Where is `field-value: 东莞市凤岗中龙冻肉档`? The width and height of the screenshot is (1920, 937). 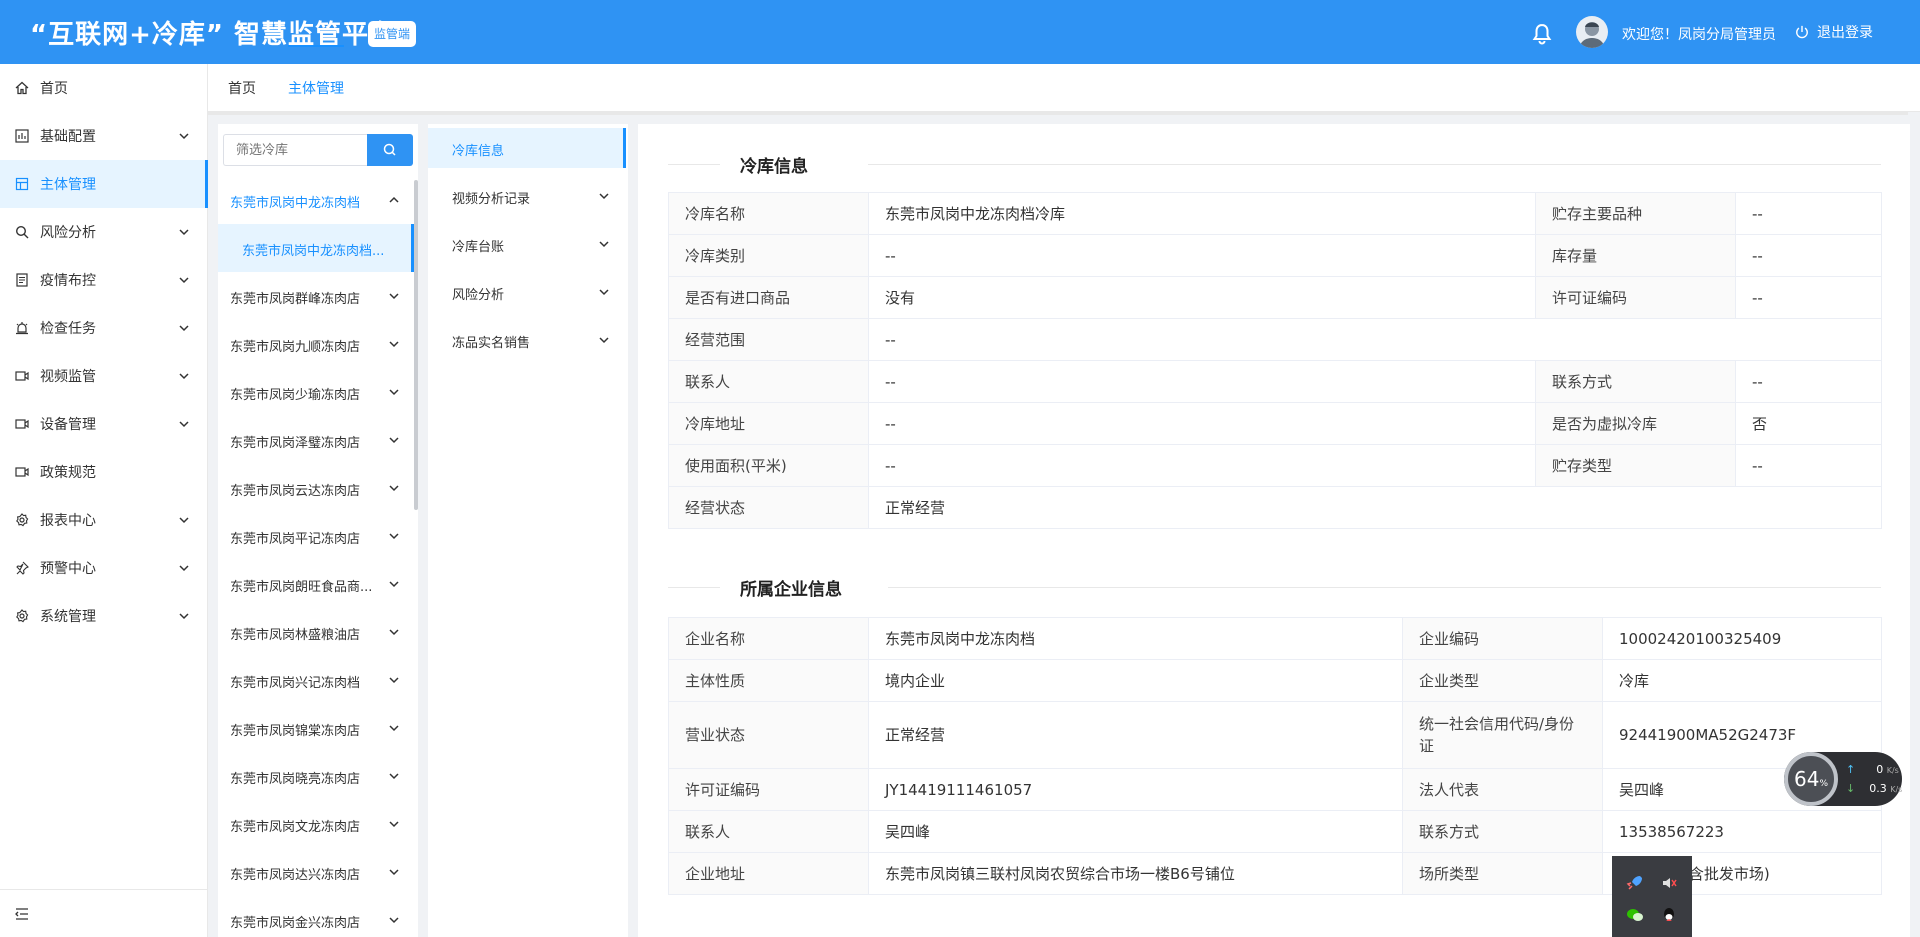
field-value: 东莞市凤岗中龙冻肉档 is located at coordinates (1135, 638).